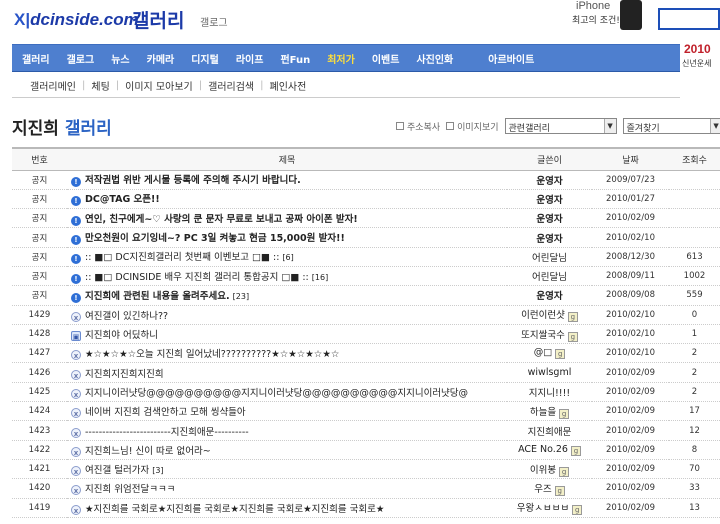 The image size is (720, 524). Describe the element at coordinates (130, 489) in the screenshot. I see `post-title: 지진희 위엄전달ㅋㅋㅋ` at that location.